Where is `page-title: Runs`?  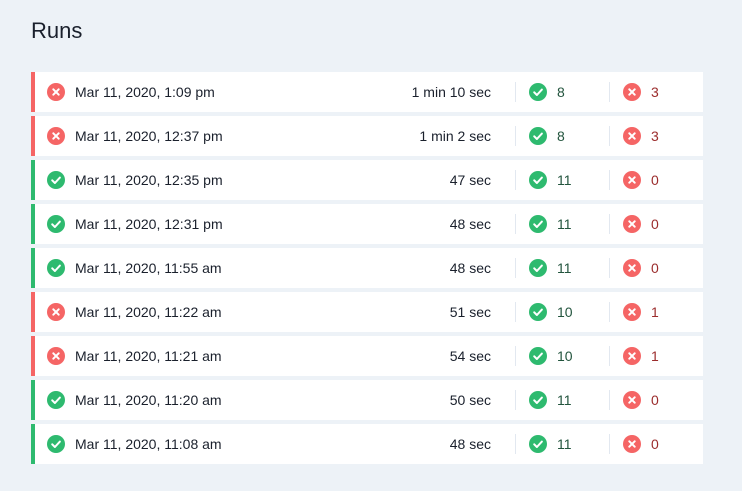 page-title: Runs is located at coordinates (57, 30).